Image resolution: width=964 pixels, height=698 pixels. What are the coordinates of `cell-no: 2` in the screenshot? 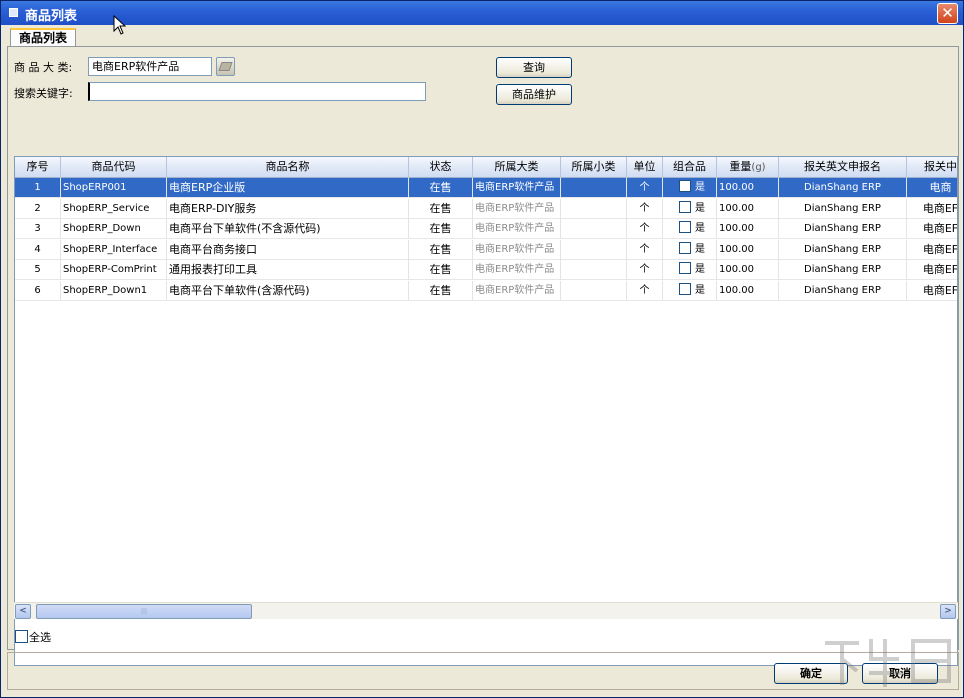 It's located at (38, 208).